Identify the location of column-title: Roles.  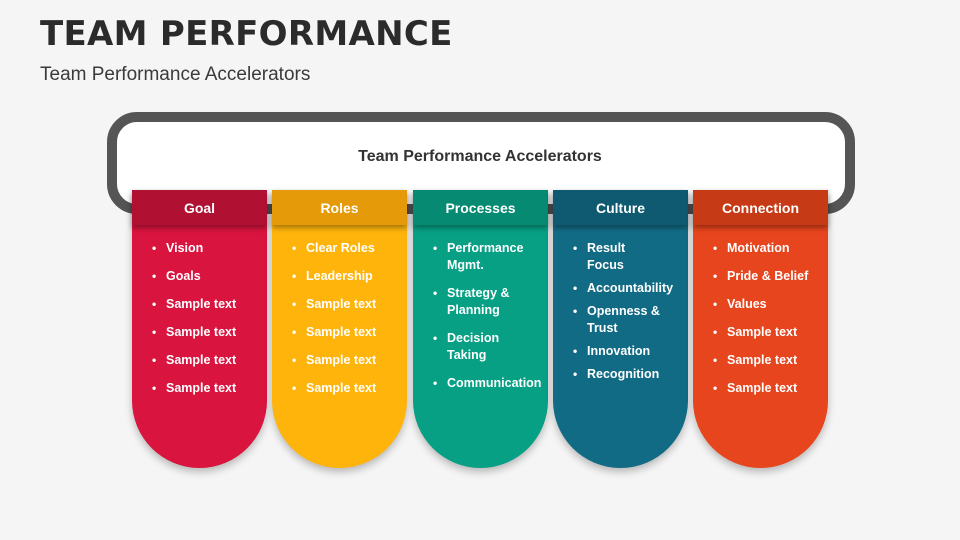
(339, 208).